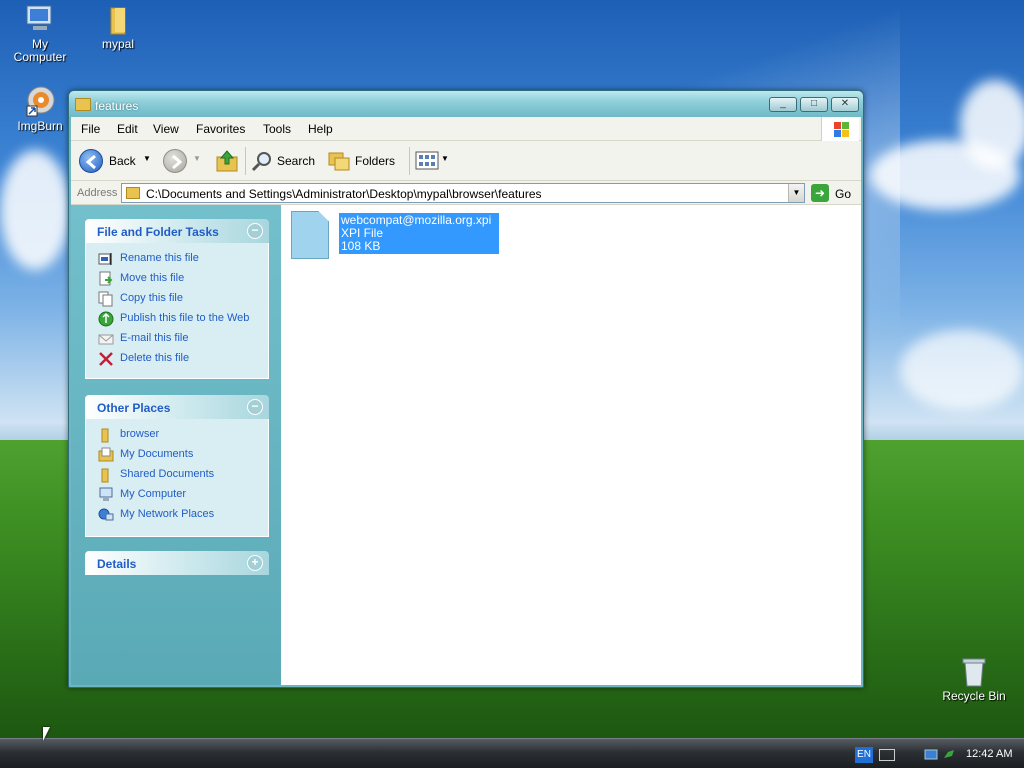  What do you see at coordinates (820, 193) in the screenshot?
I see `go-arrow-icon: ➜` at bounding box center [820, 193].